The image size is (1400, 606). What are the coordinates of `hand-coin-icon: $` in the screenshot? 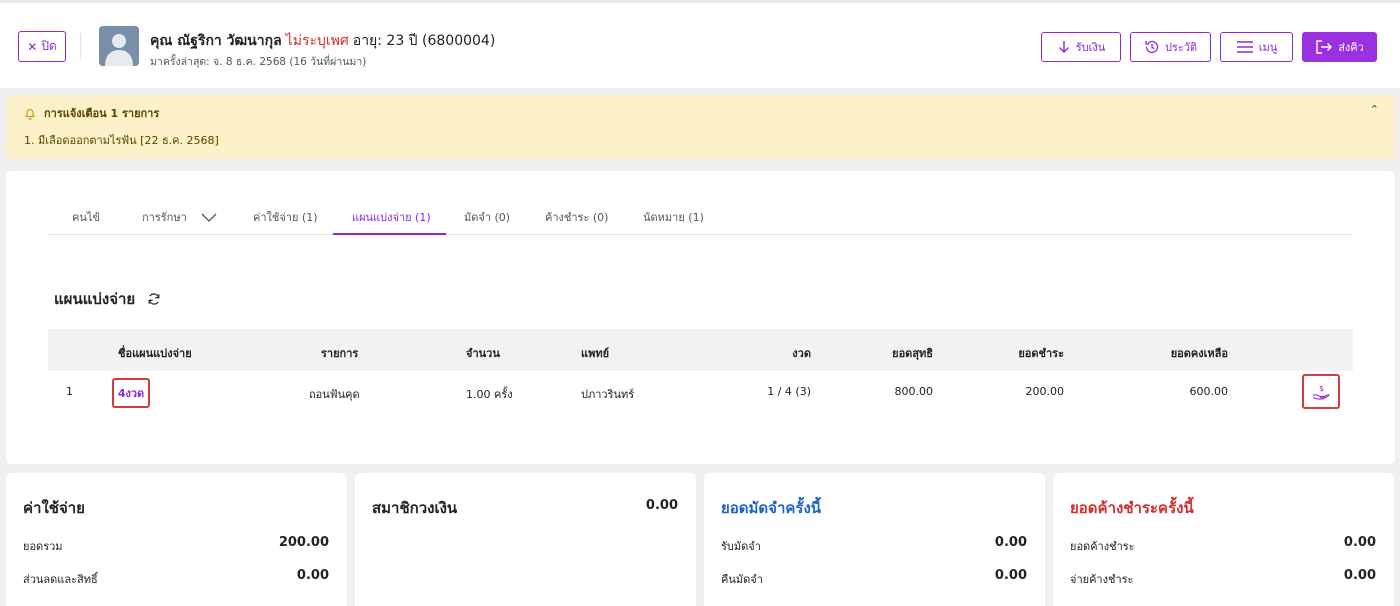 It's located at (1321, 391).